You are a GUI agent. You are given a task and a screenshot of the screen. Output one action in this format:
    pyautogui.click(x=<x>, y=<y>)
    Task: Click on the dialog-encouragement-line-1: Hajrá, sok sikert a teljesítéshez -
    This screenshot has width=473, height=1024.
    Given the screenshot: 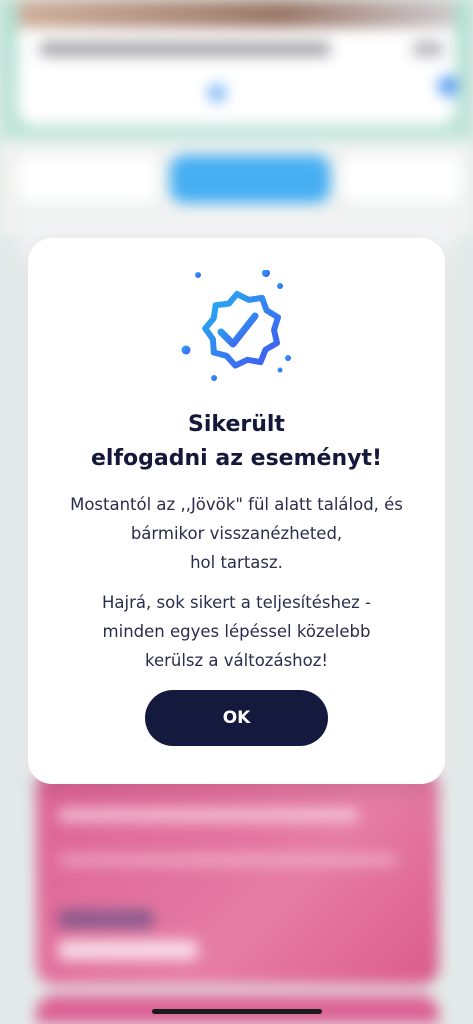 What is the action you would take?
    pyautogui.click(x=236, y=602)
    